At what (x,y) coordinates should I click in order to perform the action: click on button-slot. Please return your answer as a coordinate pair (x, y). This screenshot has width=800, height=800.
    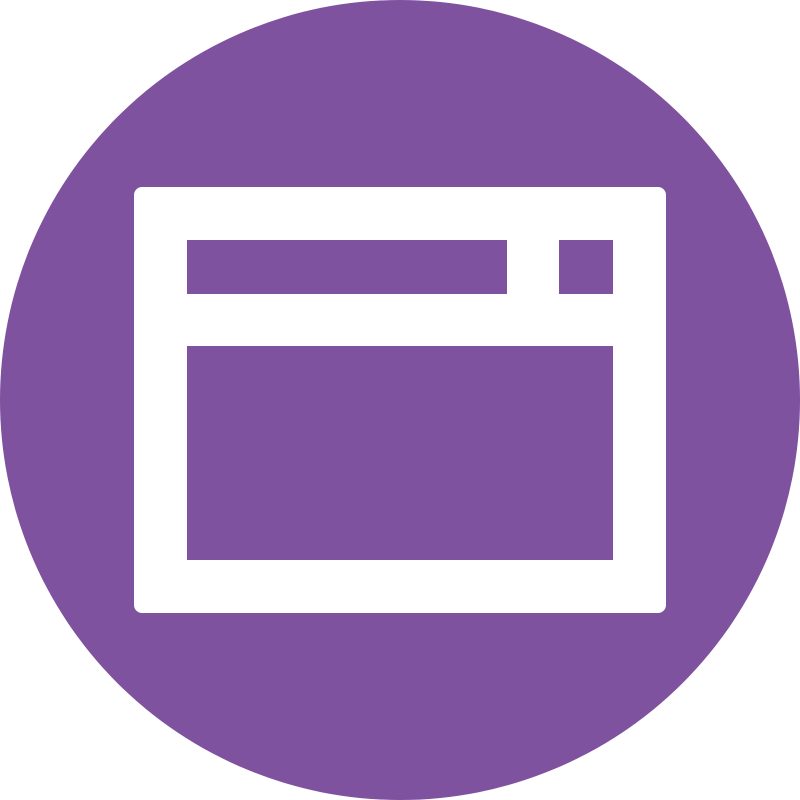
    Looking at the image, I should click on (586, 267).